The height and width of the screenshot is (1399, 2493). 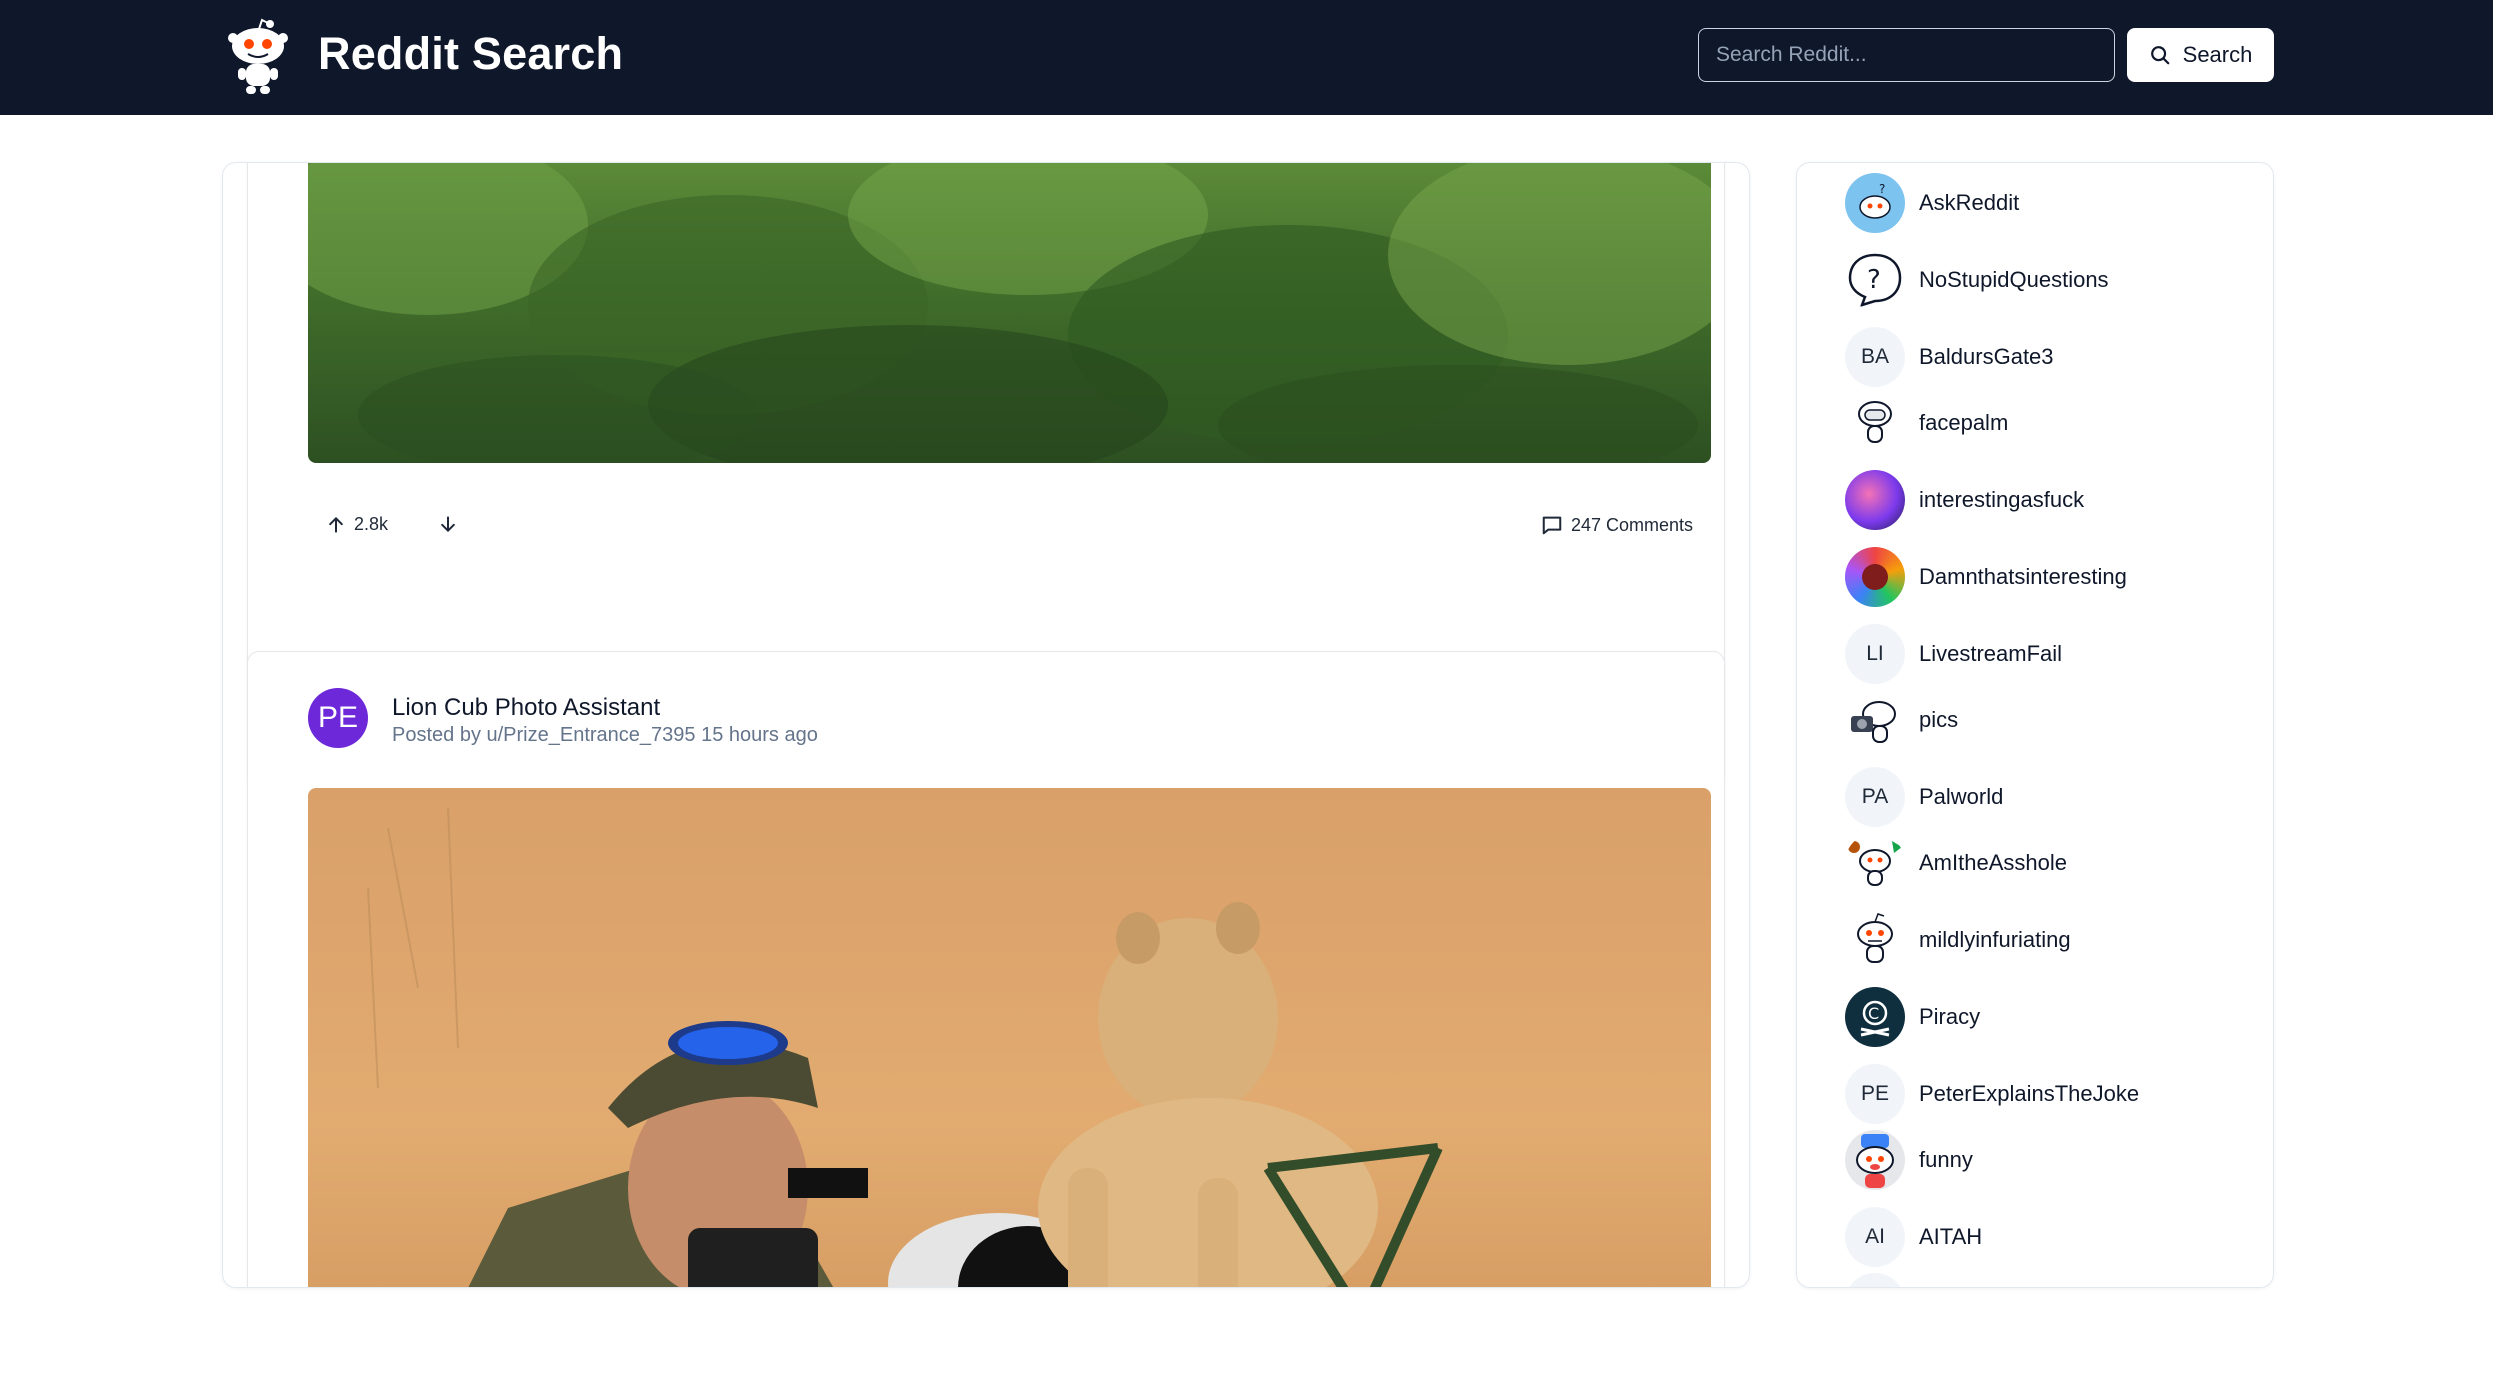 What do you see at coordinates (1993, 862) in the screenshot?
I see `sidebar-item-label: AmItheAsshole` at bounding box center [1993, 862].